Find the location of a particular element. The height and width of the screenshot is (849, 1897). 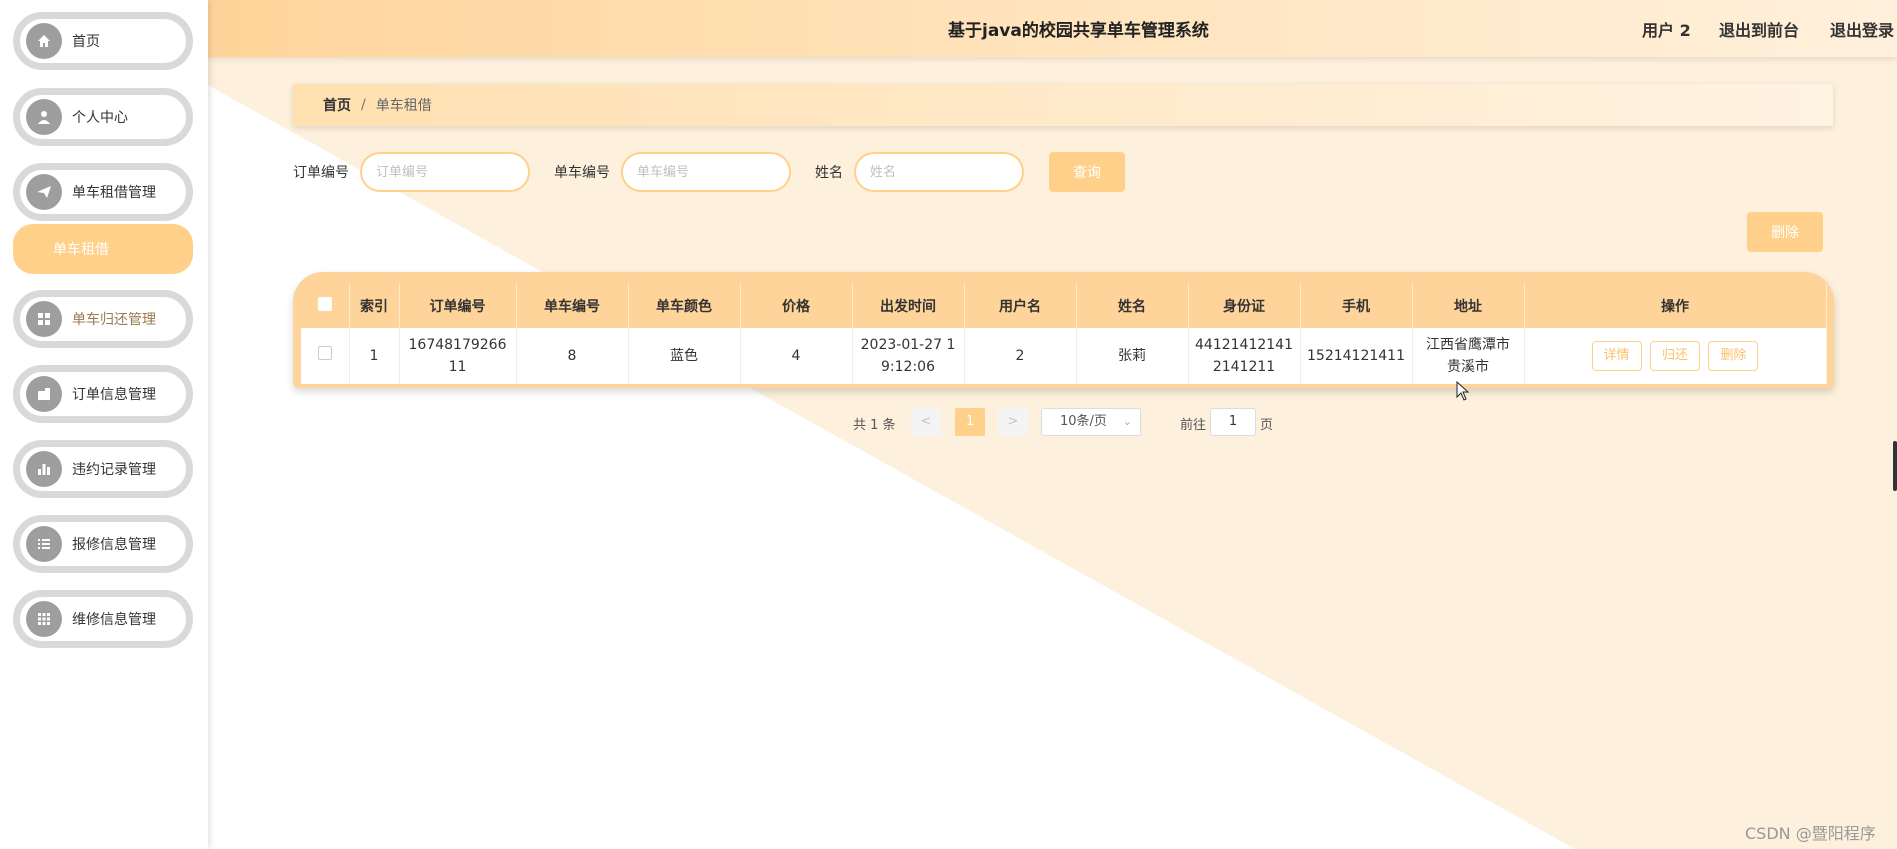

sidebar-item-violation-management: 违约记录管理 is located at coordinates (103, 469).